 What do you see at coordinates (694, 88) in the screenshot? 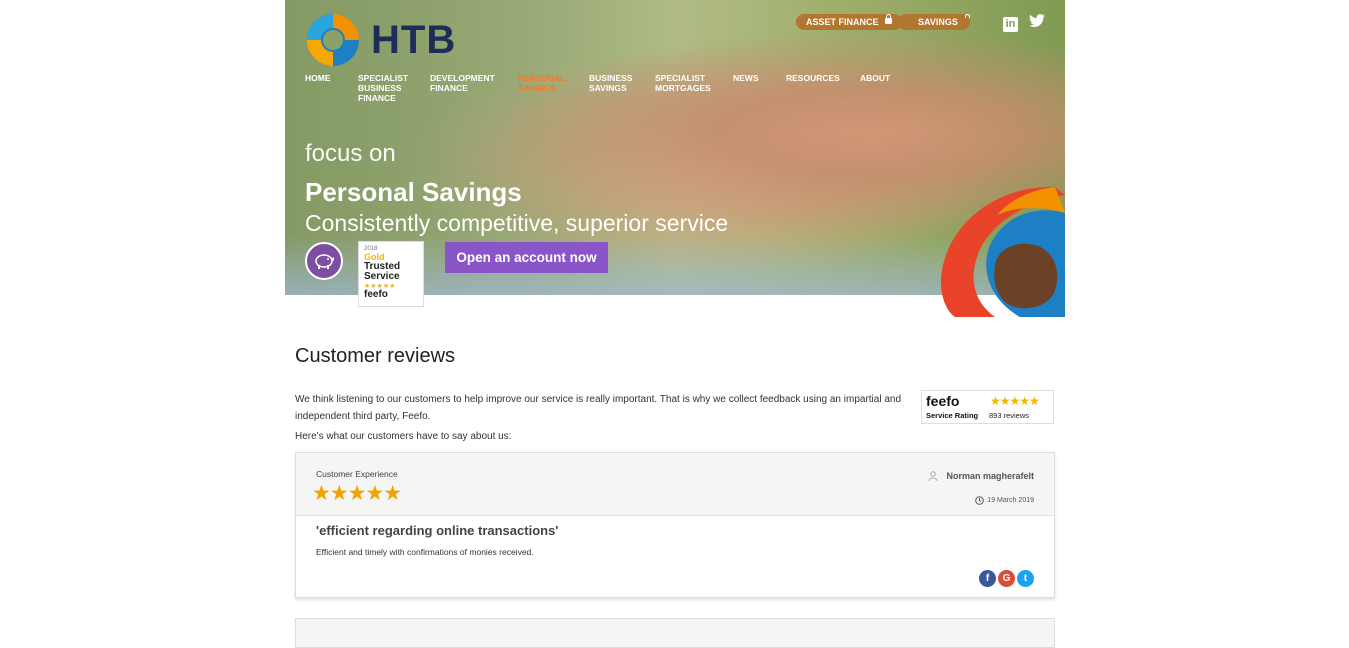
I see `nav-specialist-mortgages: SPECIALIST MORTGAGES` at bounding box center [694, 88].